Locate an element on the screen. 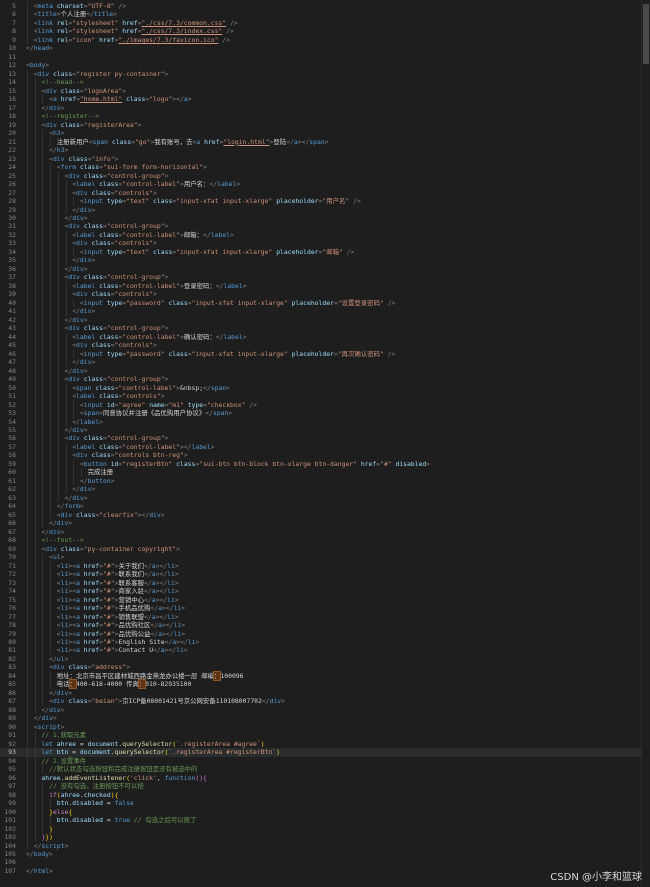 Image resolution: width=650 pixels, height=887 pixels. code-line: 90 <script> is located at coordinates (325, 727).